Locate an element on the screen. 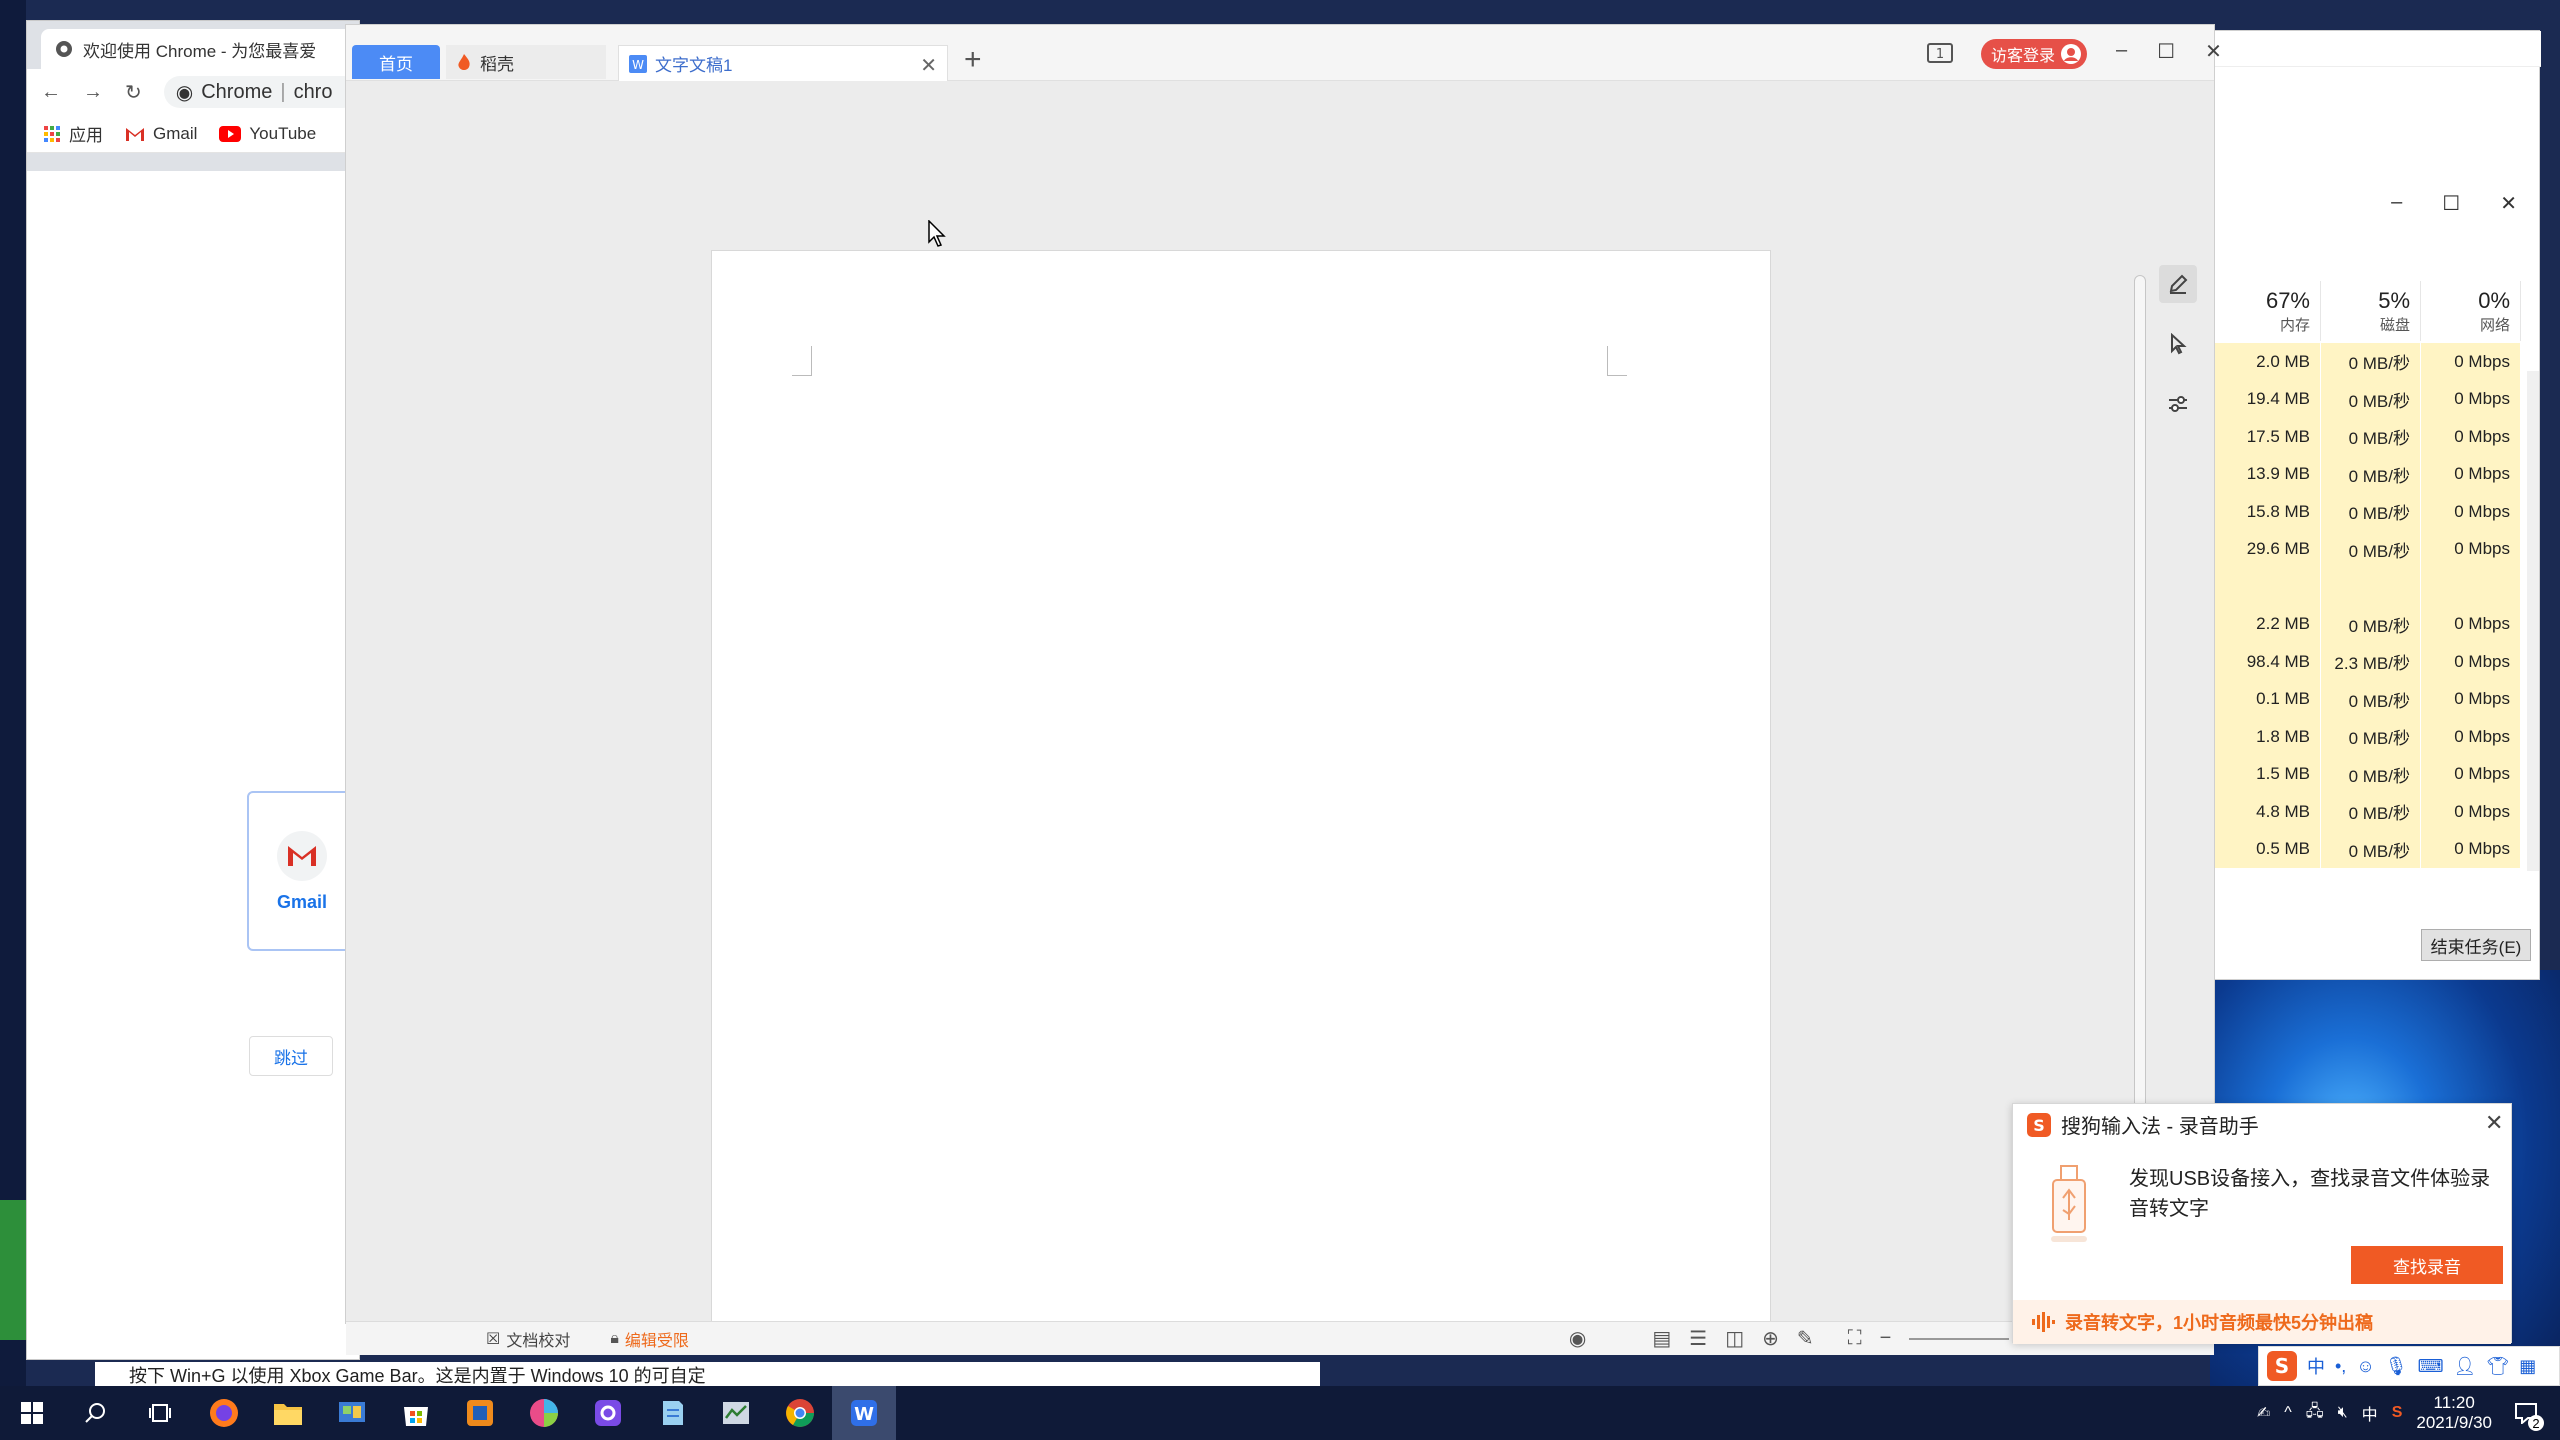  volume-muted-icon: 🔇︎ is located at coordinates (2343, 1413).